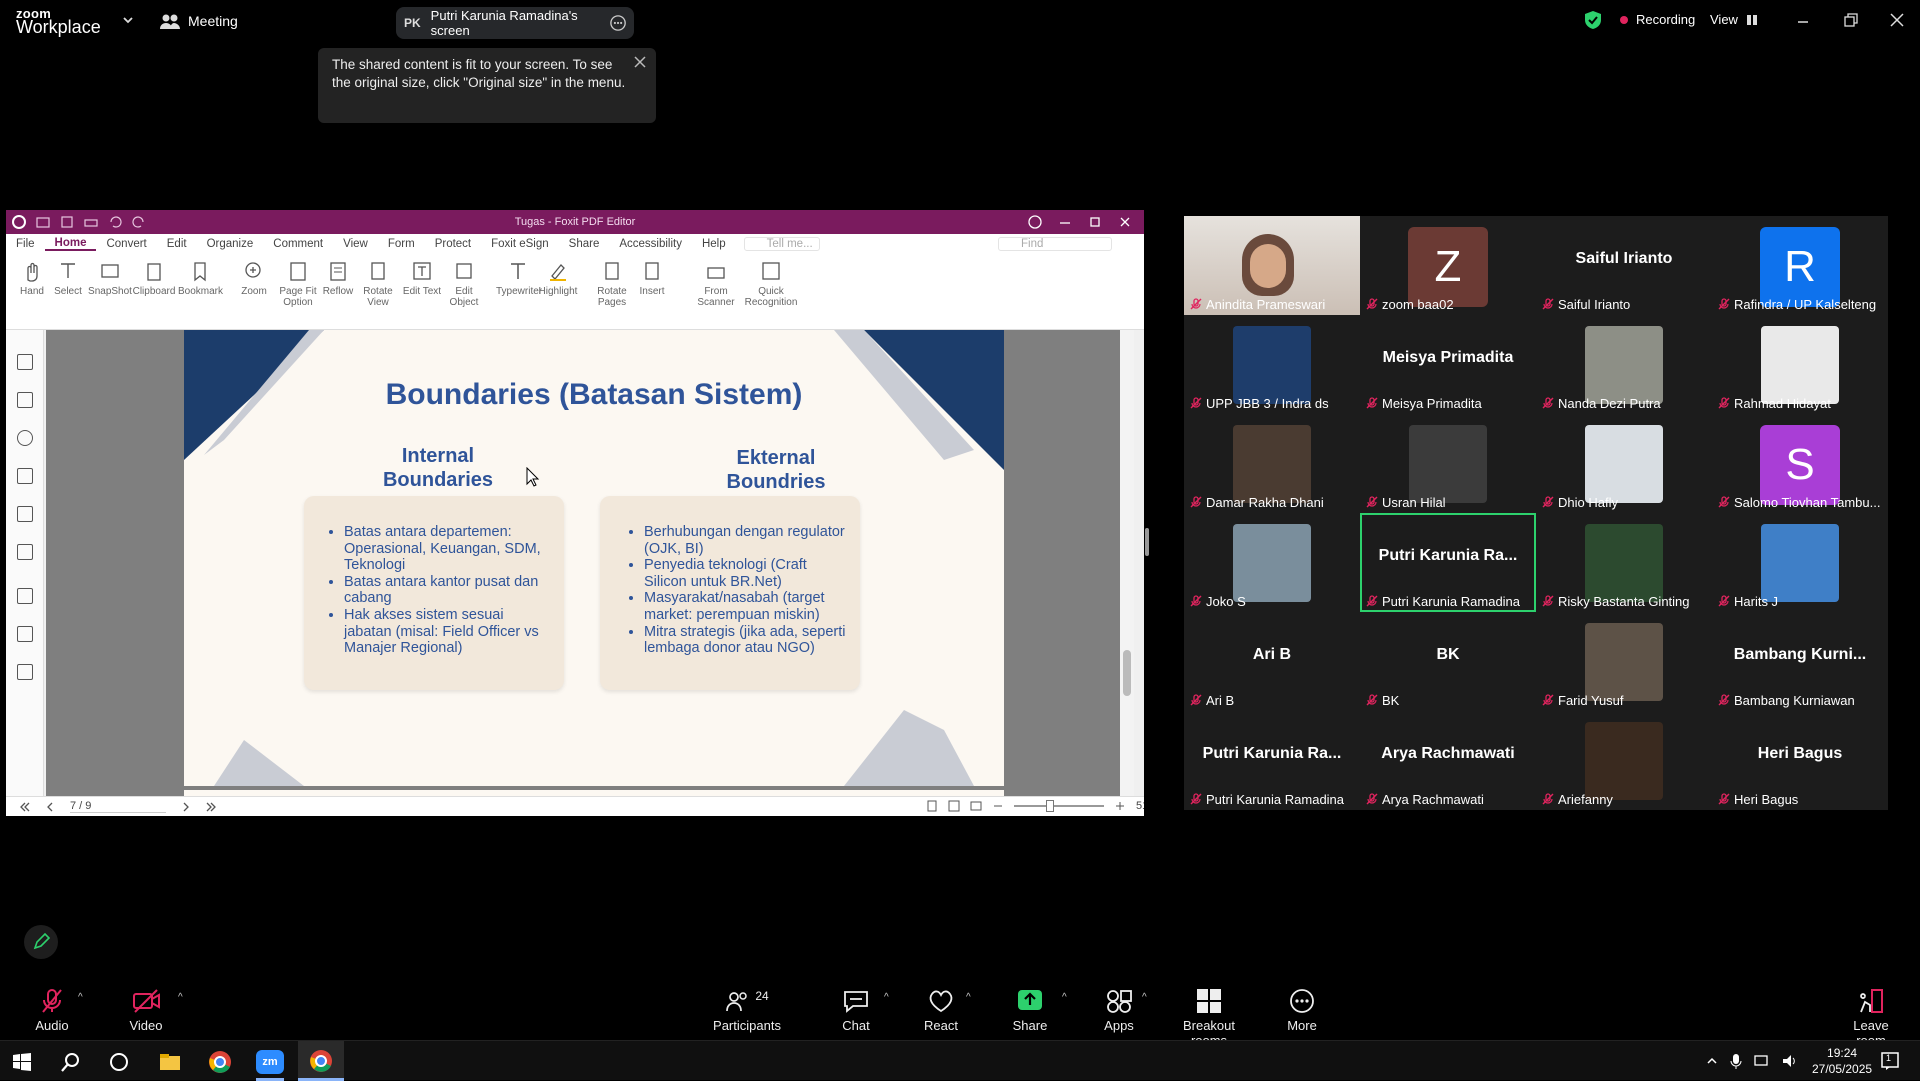 Image resolution: width=1920 pixels, height=1081 pixels. What do you see at coordinates (640, 62) in the screenshot?
I see `close-notice-icon` at bounding box center [640, 62].